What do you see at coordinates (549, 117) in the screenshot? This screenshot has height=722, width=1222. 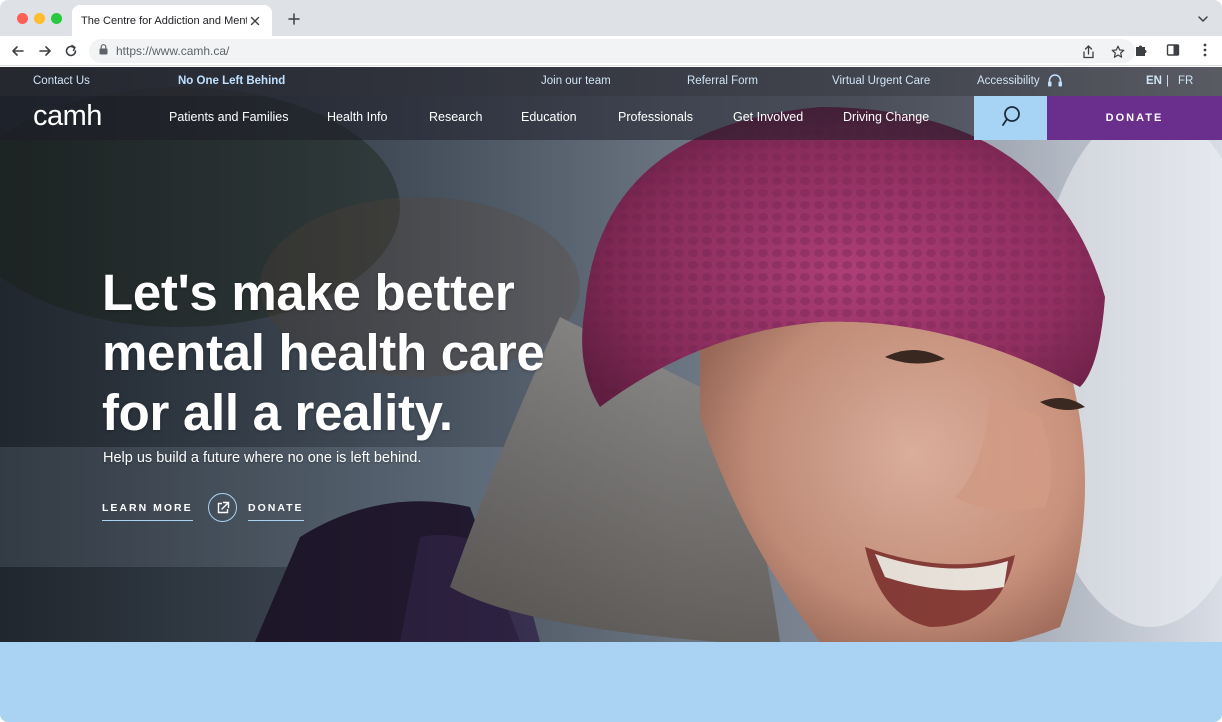 I see `nav-education: Education` at bounding box center [549, 117].